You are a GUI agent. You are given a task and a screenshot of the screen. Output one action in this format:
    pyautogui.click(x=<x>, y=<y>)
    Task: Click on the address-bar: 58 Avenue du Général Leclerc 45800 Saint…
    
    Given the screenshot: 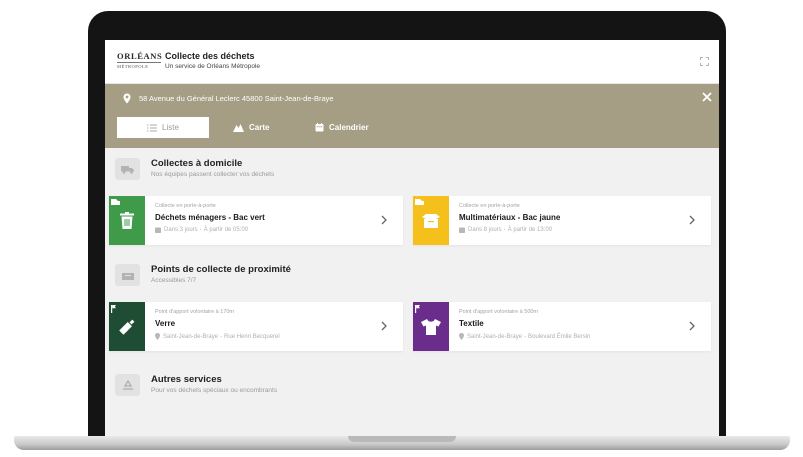 What is the action you would take?
    pyautogui.click(x=412, y=116)
    